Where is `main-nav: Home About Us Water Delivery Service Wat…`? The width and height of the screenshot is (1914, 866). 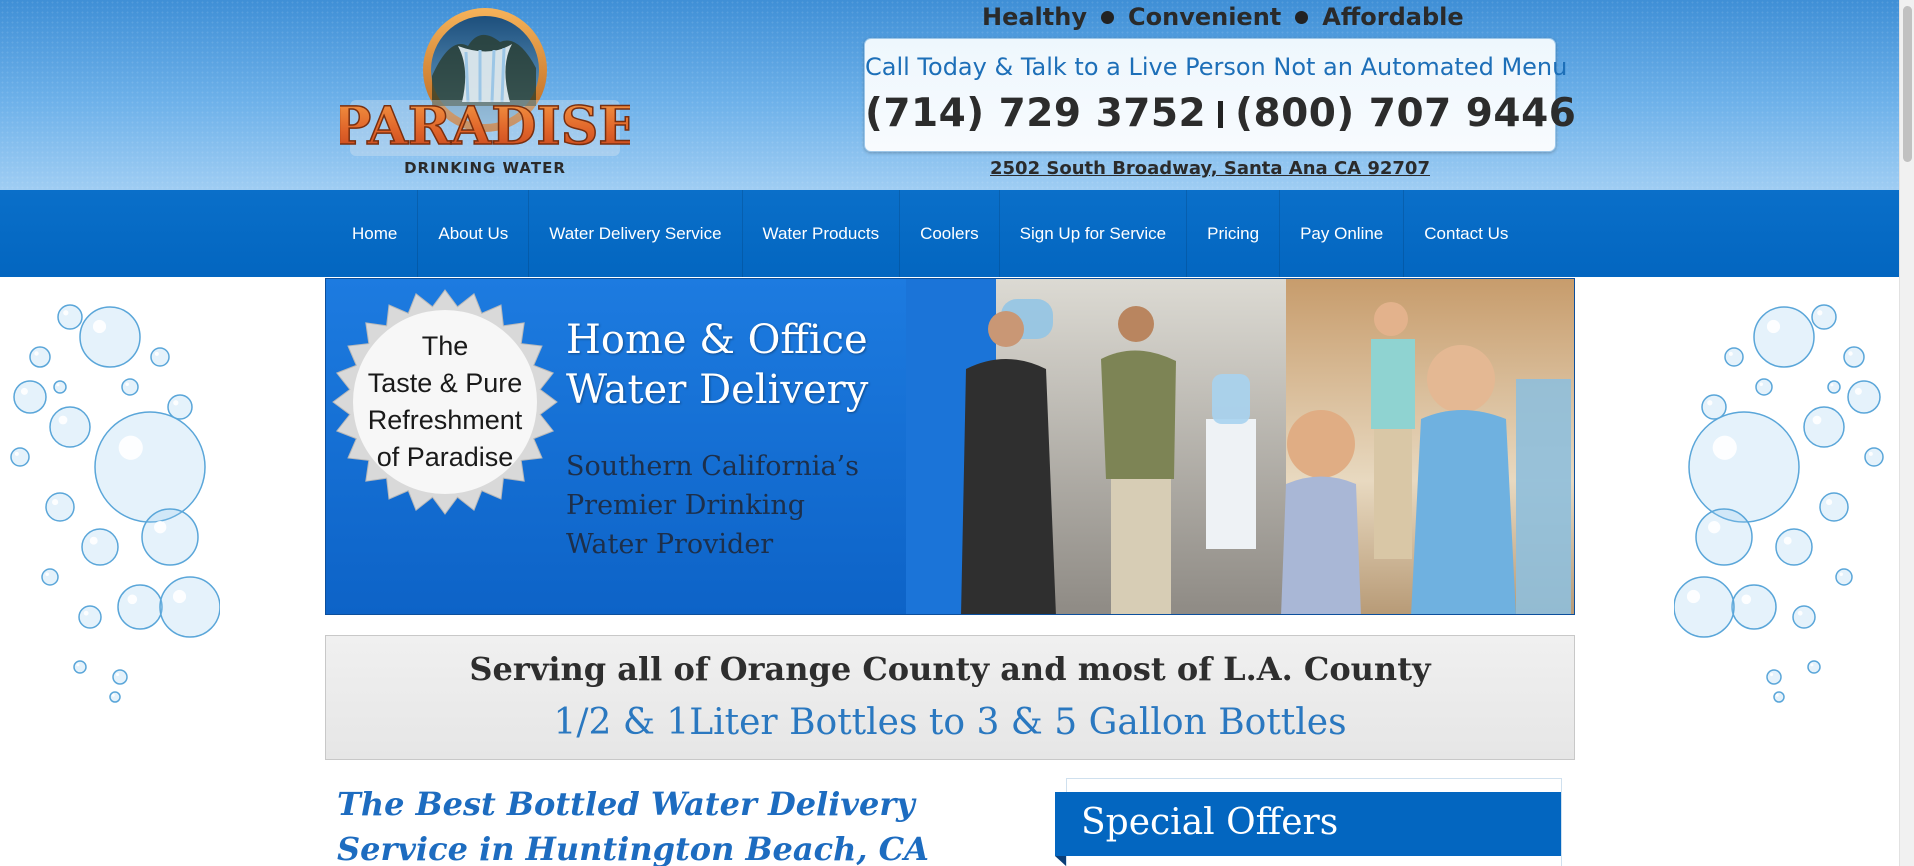
main-nav: Home About Us Water Delivery Service Wat… is located at coordinates (949, 233).